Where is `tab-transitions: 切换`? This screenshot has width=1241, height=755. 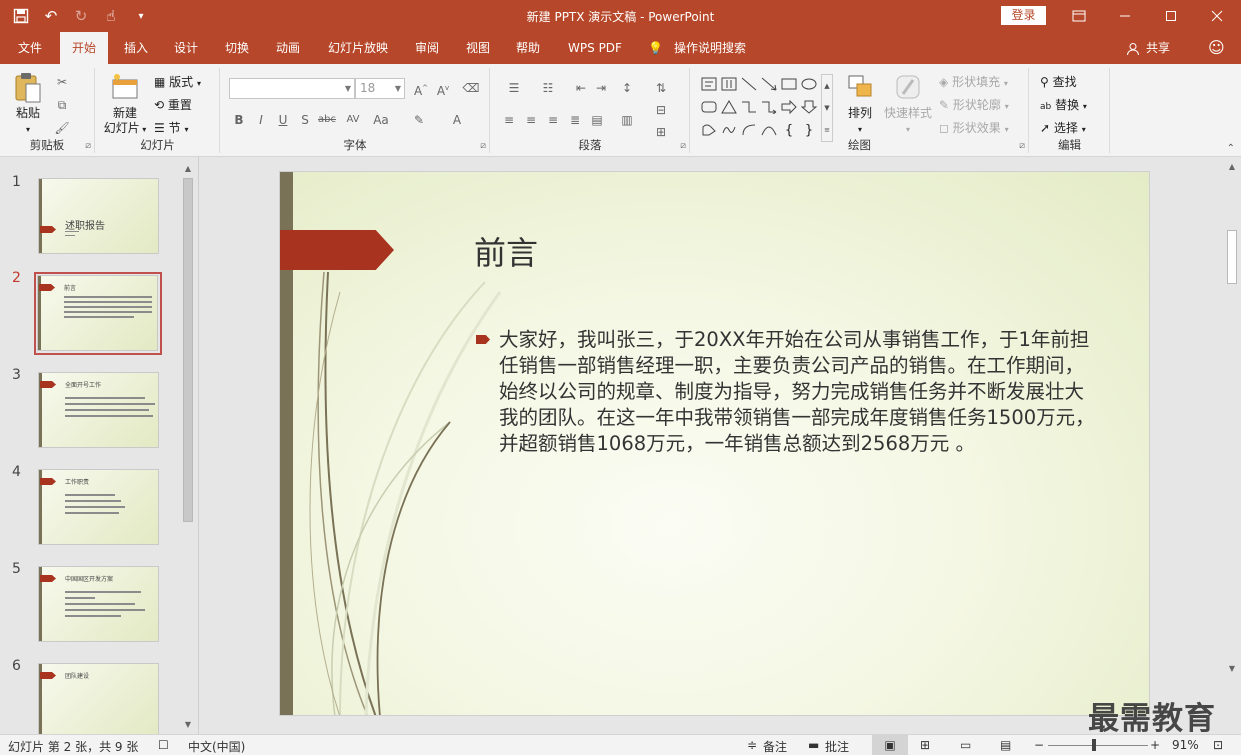
tab-transitions: 切换 is located at coordinates (237, 48).